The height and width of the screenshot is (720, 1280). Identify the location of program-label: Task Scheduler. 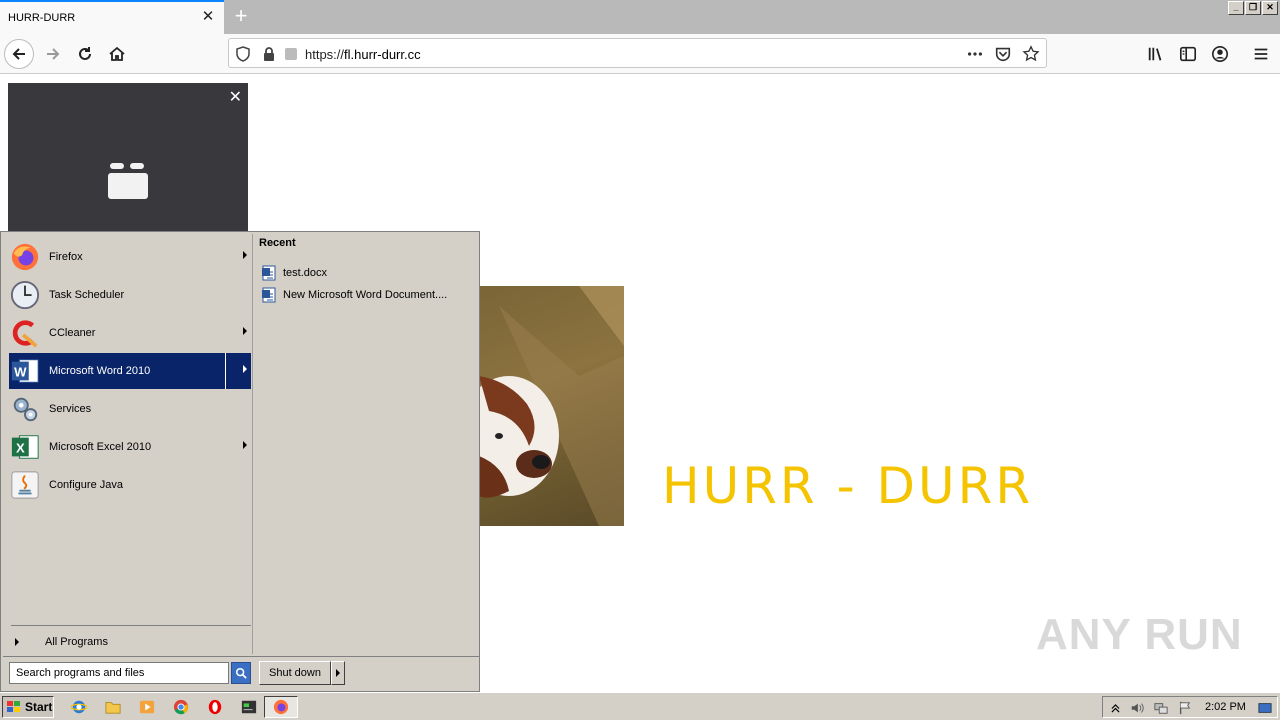
(87, 295).